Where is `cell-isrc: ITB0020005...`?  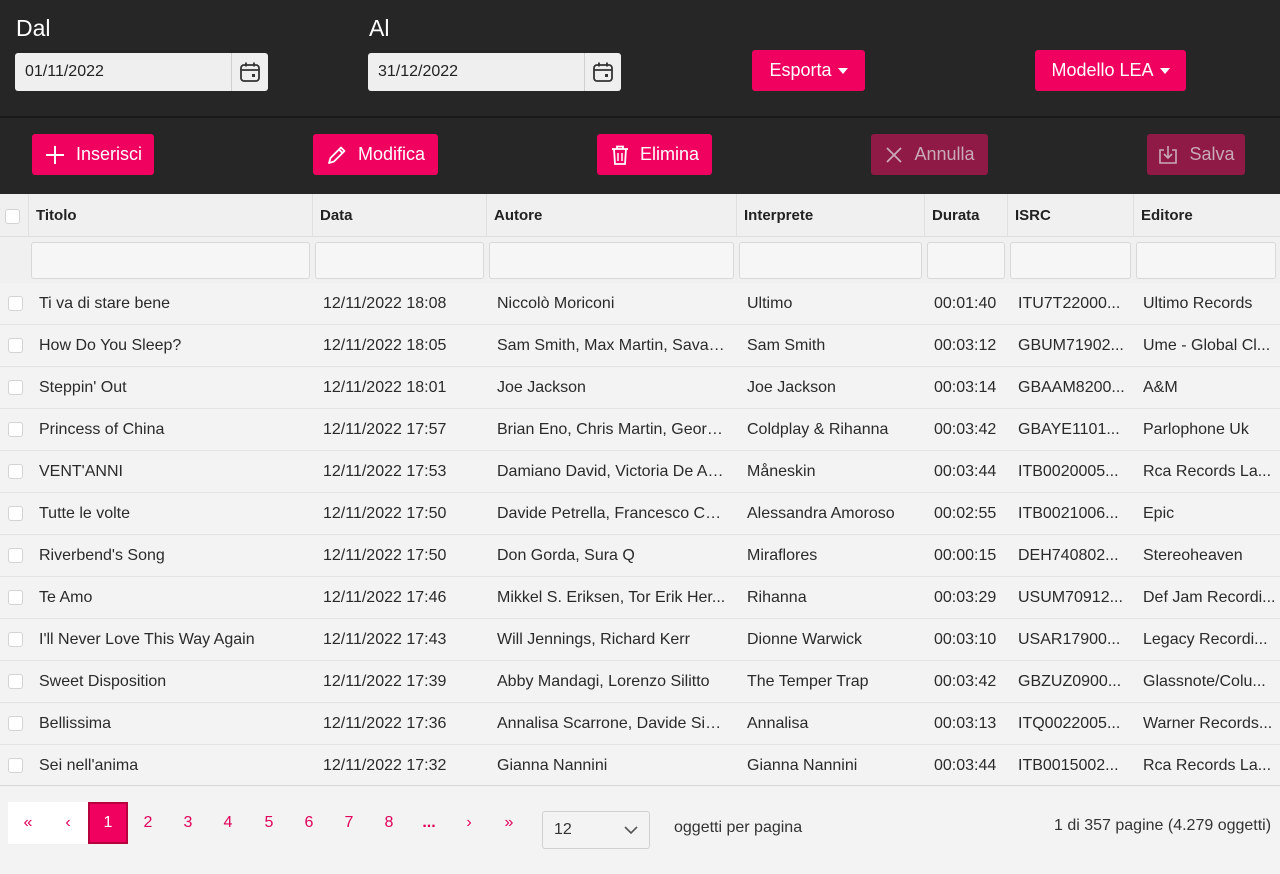 cell-isrc: ITB0020005... is located at coordinates (1068, 471).